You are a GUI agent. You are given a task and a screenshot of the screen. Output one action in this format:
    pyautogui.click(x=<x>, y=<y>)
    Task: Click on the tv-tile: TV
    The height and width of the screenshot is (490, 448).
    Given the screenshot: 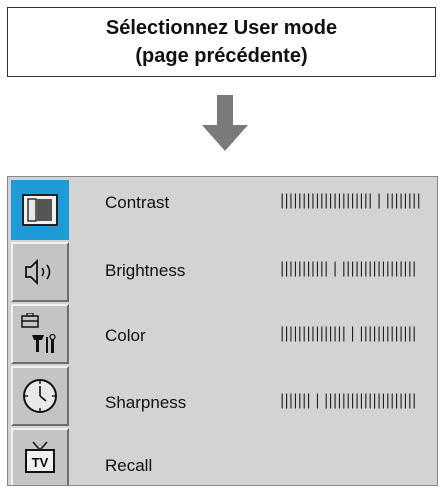 What is the action you would take?
    pyautogui.click(x=40, y=456)
    